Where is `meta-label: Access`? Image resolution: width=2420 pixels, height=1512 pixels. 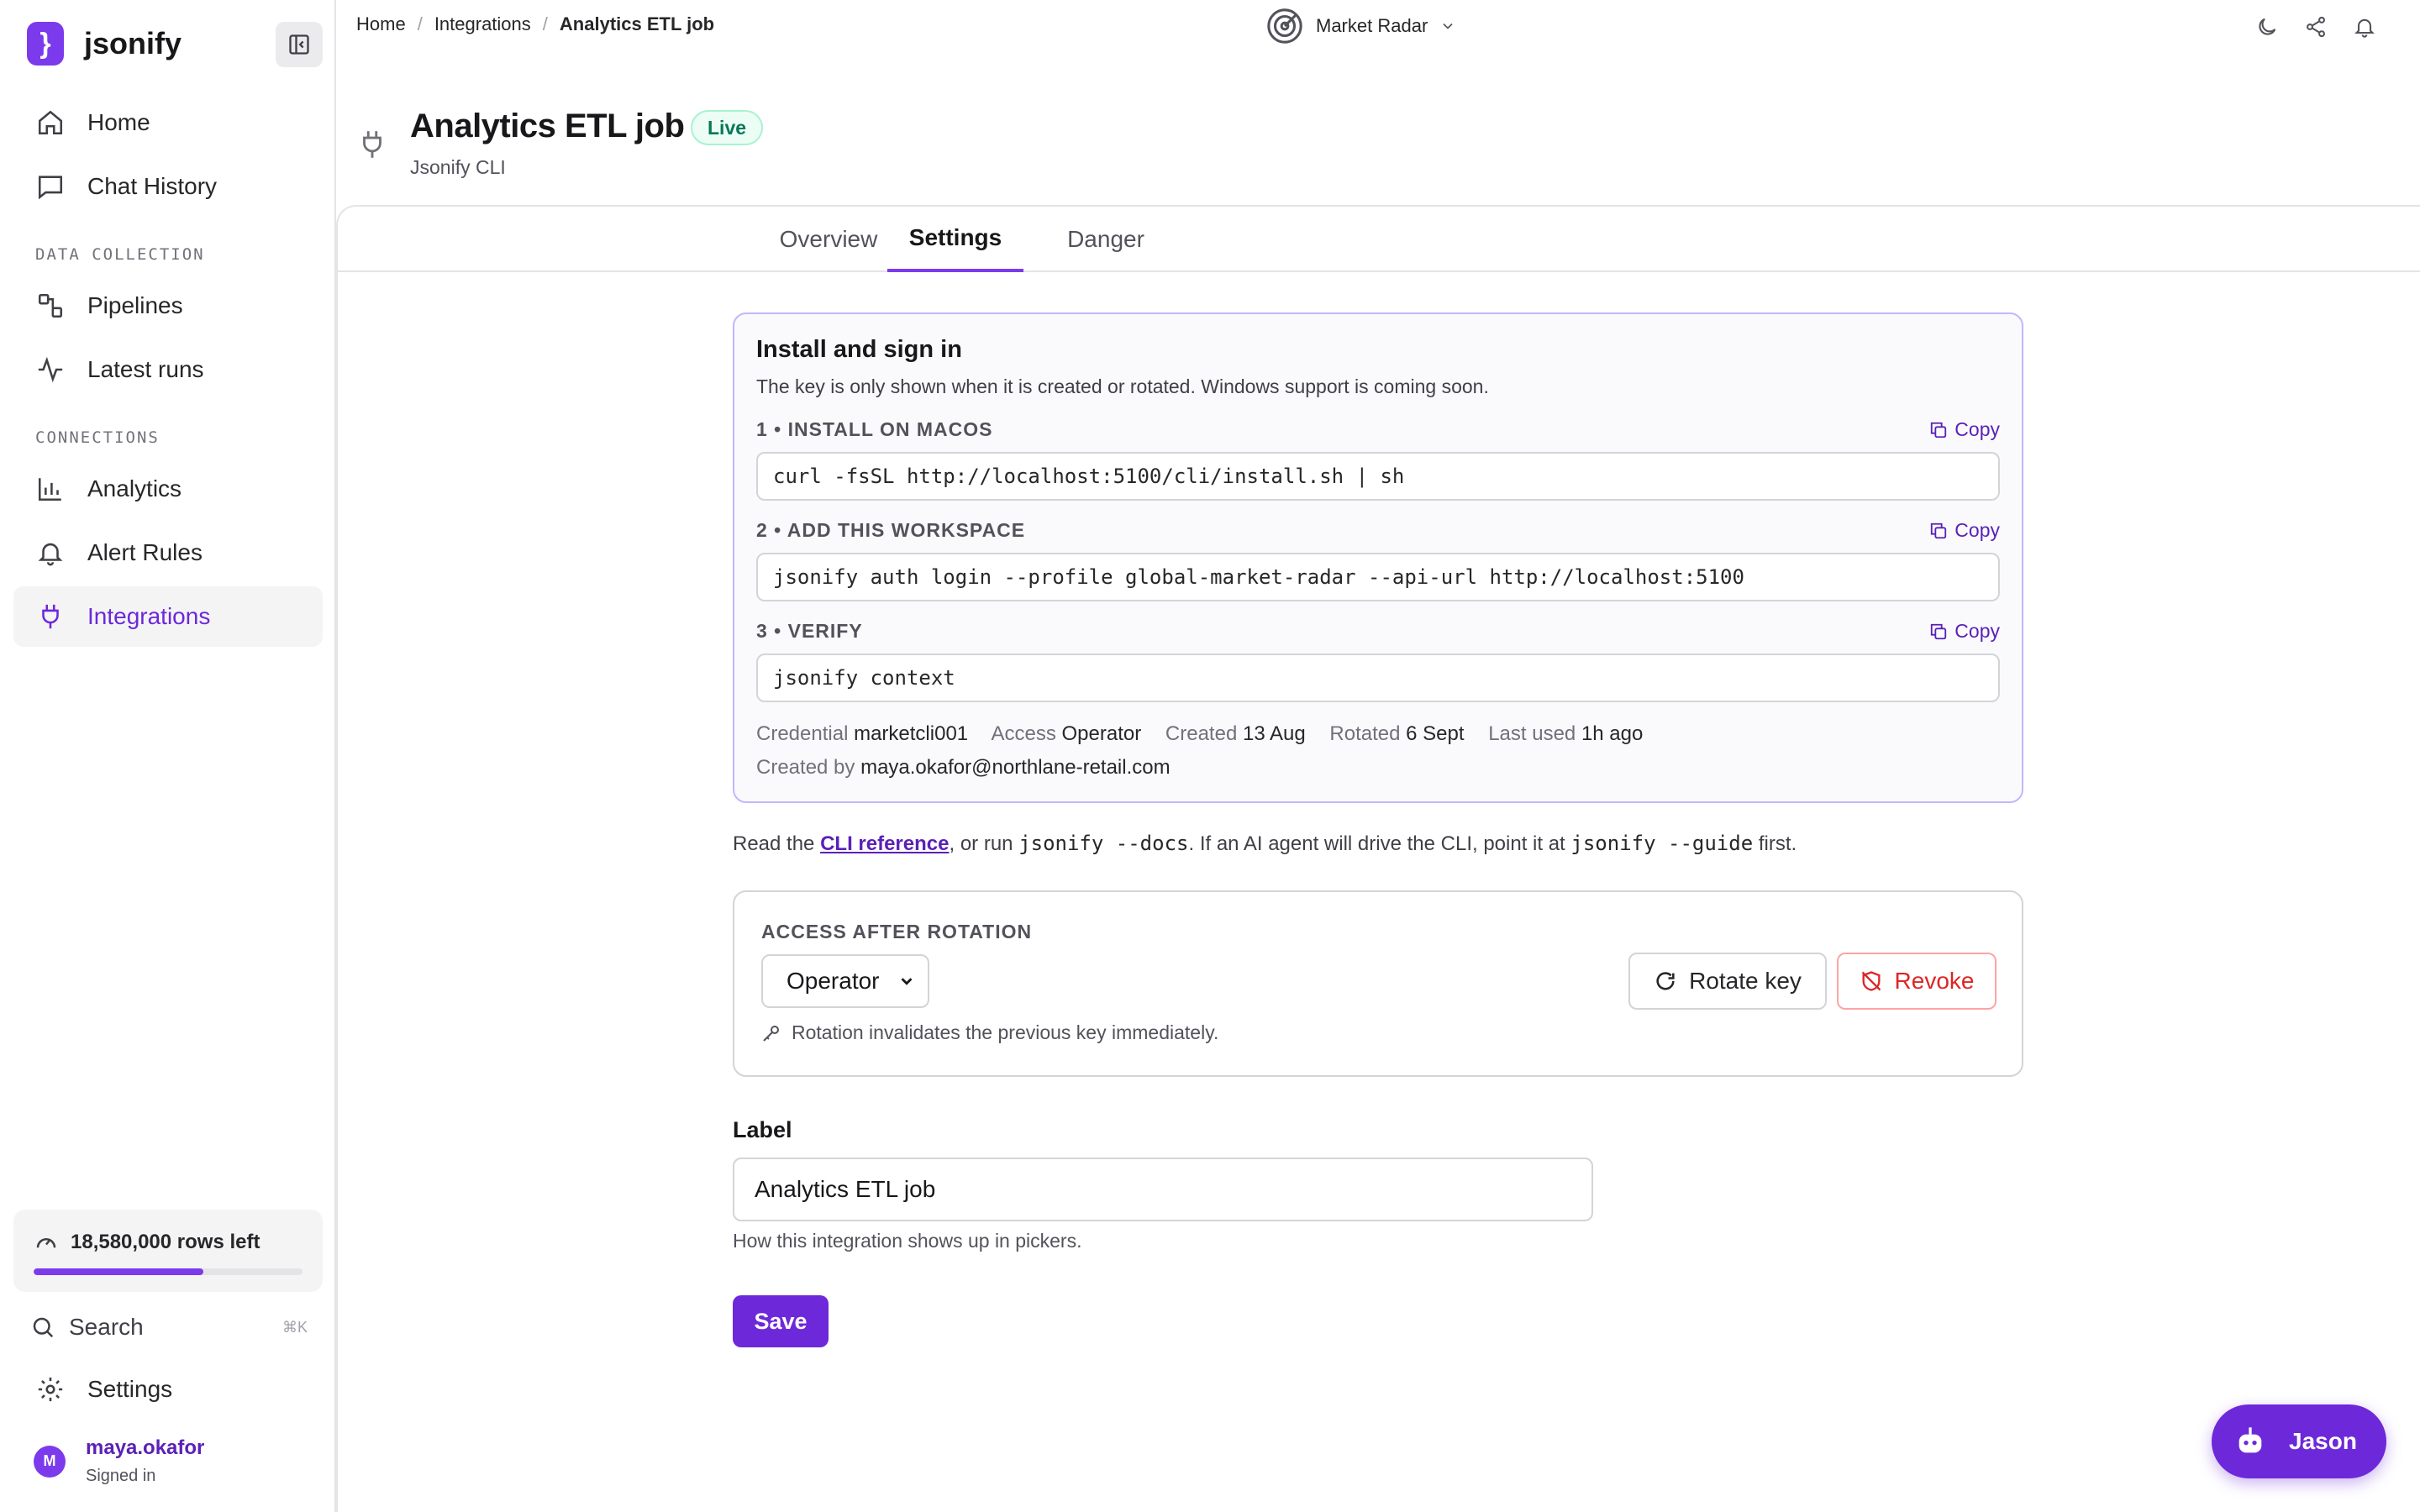
meta-label: Access is located at coordinates (1023, 733).